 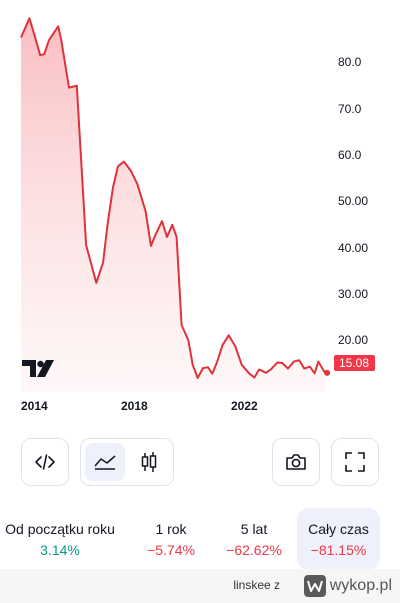 I want to click on last-price-label: 15.08, so click(x=354, y=363).